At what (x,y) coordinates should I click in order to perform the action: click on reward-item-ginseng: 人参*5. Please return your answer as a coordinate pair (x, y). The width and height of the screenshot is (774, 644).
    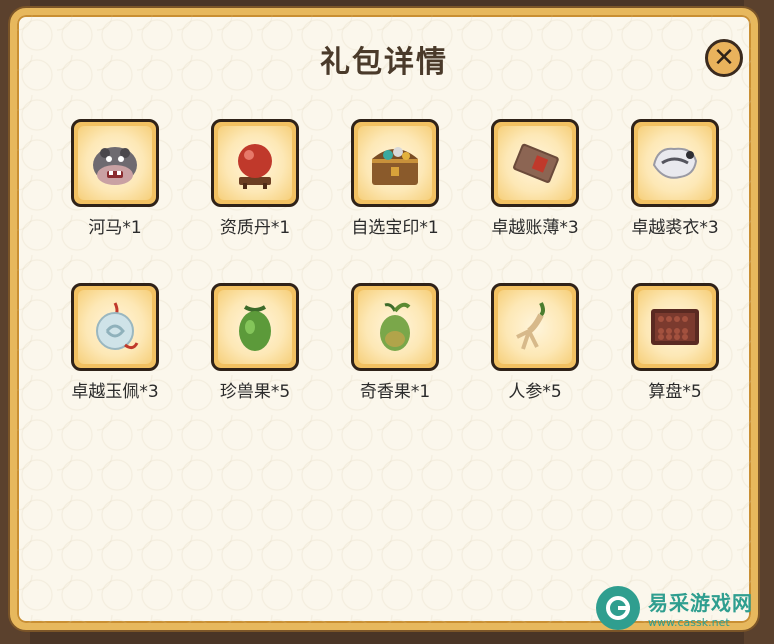
    Looking at the image, I should click on (535, 342).